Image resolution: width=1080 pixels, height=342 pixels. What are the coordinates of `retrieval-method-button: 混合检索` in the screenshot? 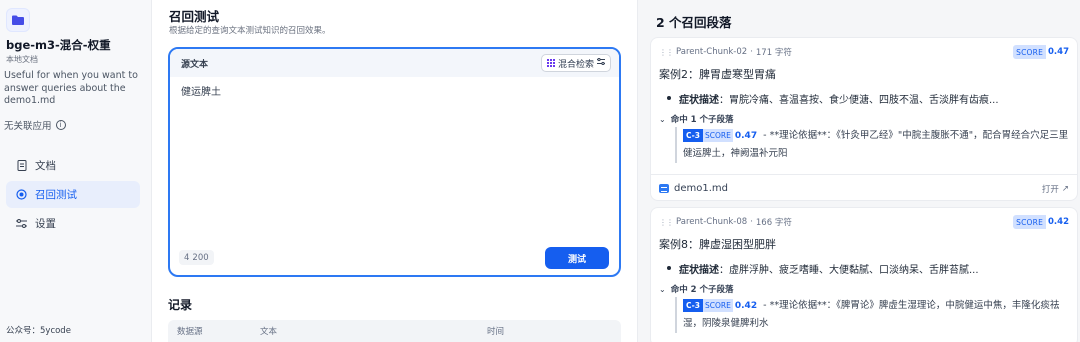 It's located at (575, 63).